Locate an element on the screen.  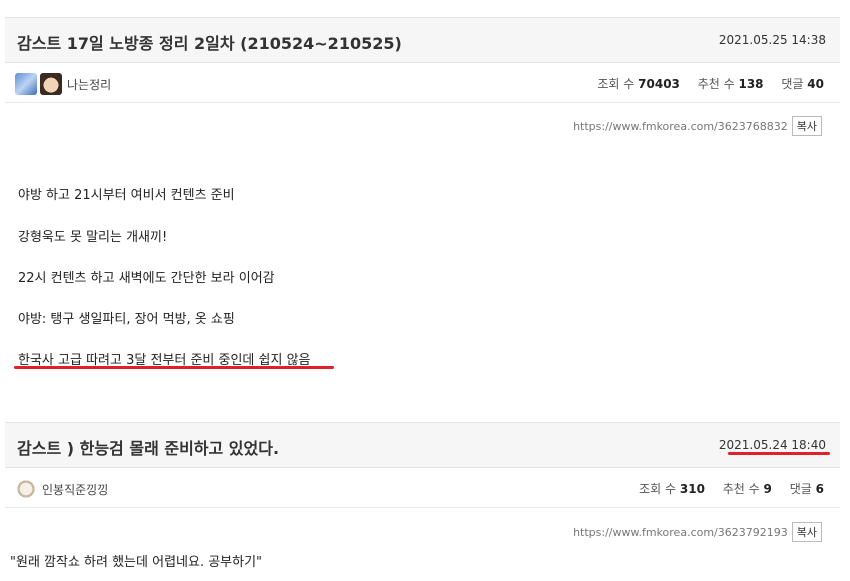
post1-recommends: 138 is located at coordinates (751, 84).